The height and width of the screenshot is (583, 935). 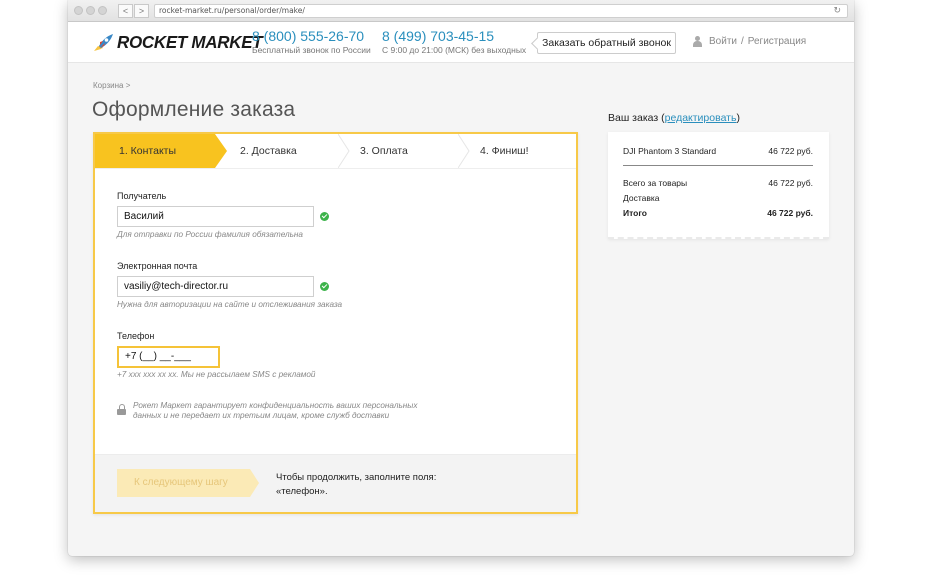 What do you see at coordinates (718, 198) in the screenshot?
I see `delivery-row: Доставка` at bounding box center [718, 198].